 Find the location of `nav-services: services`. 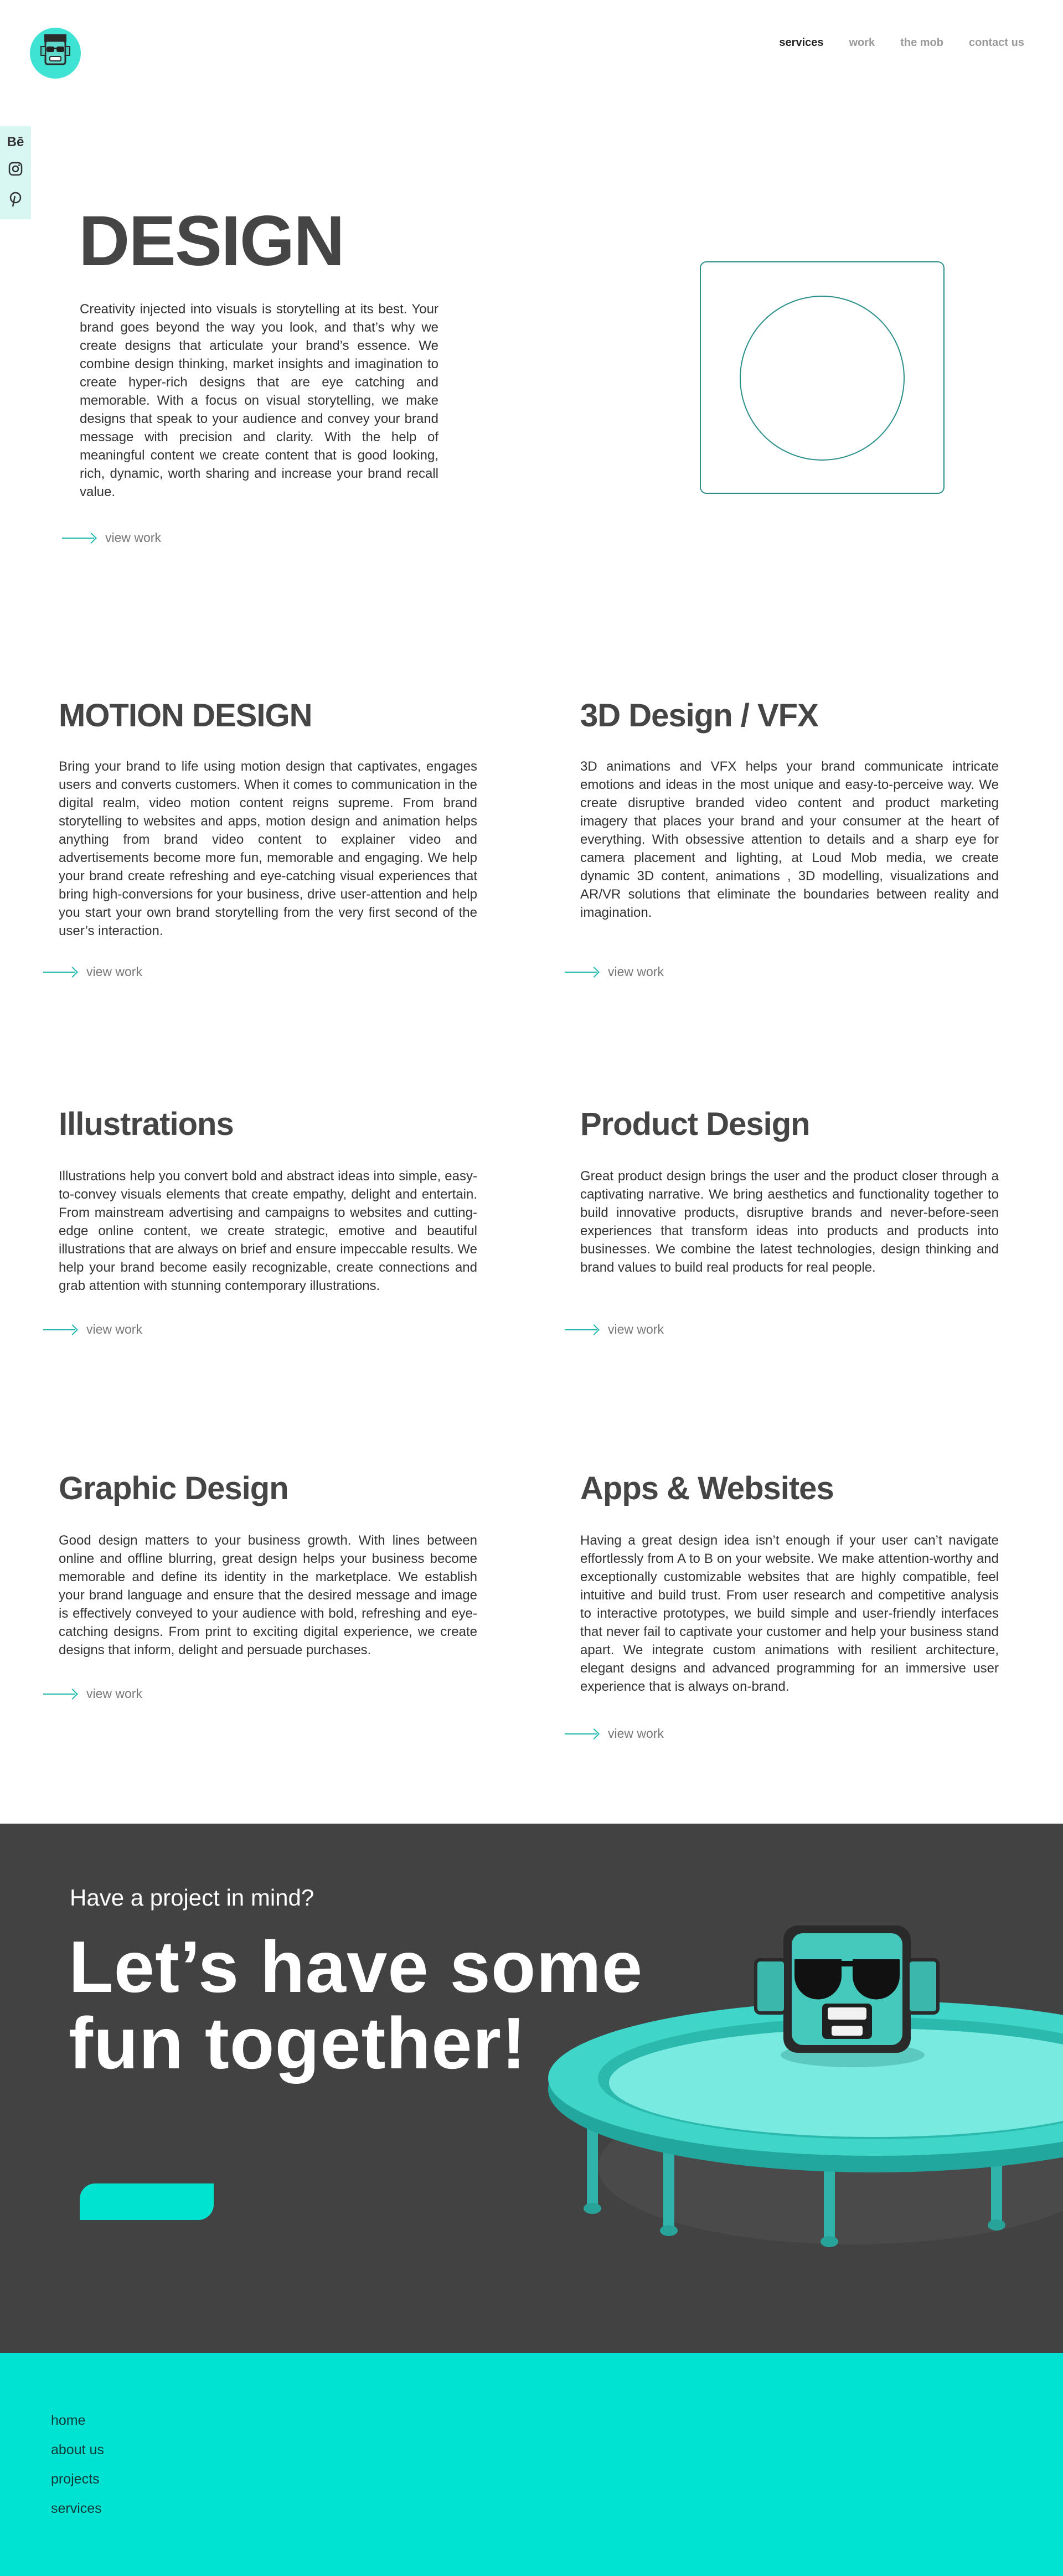

nav-services: services is located at coordinates (801, 43).